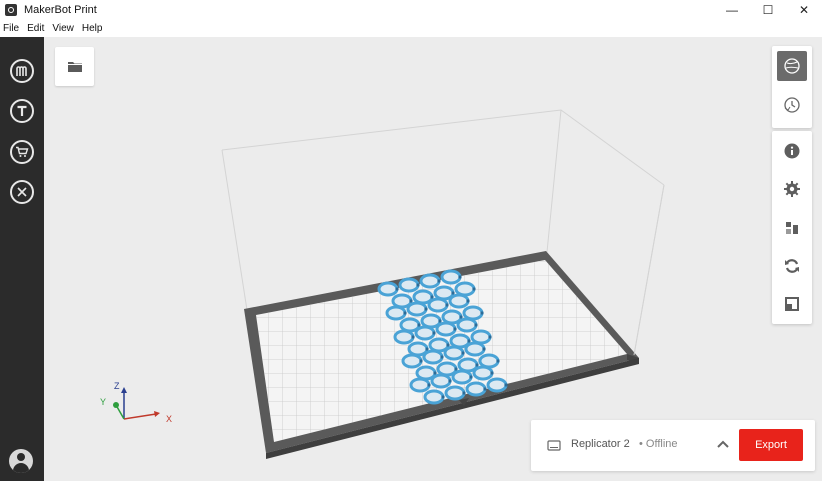  Describe the element at coordinates (22, 71) in the screenshot. I see `makerbot-logo-icon` at that location.